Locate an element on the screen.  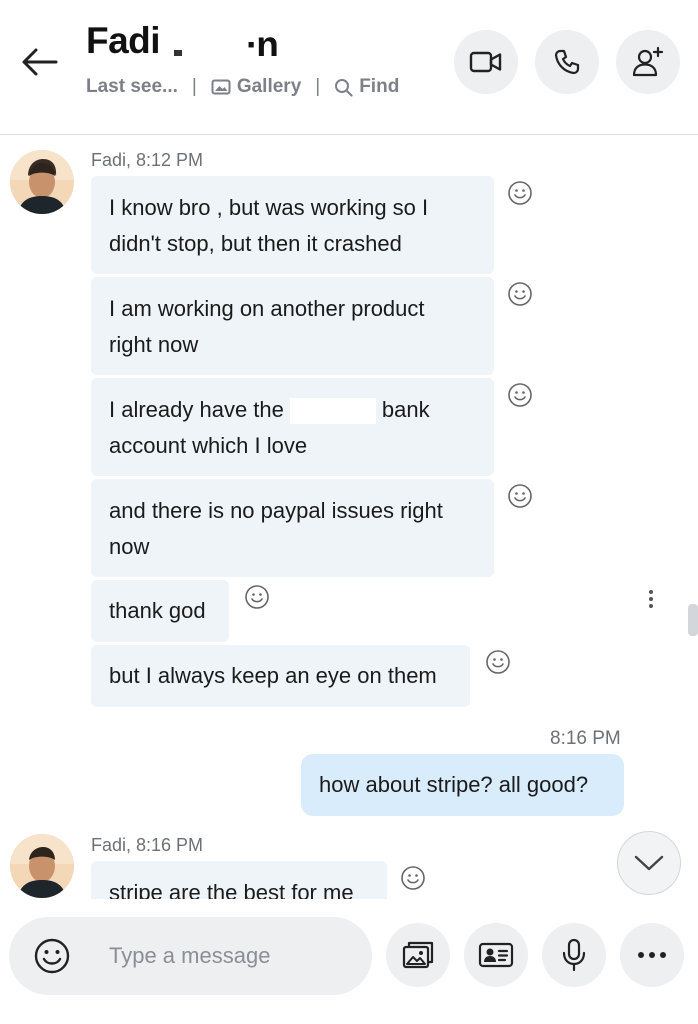
message-text: stripe are the best for me is located at coordinates (231, 889).